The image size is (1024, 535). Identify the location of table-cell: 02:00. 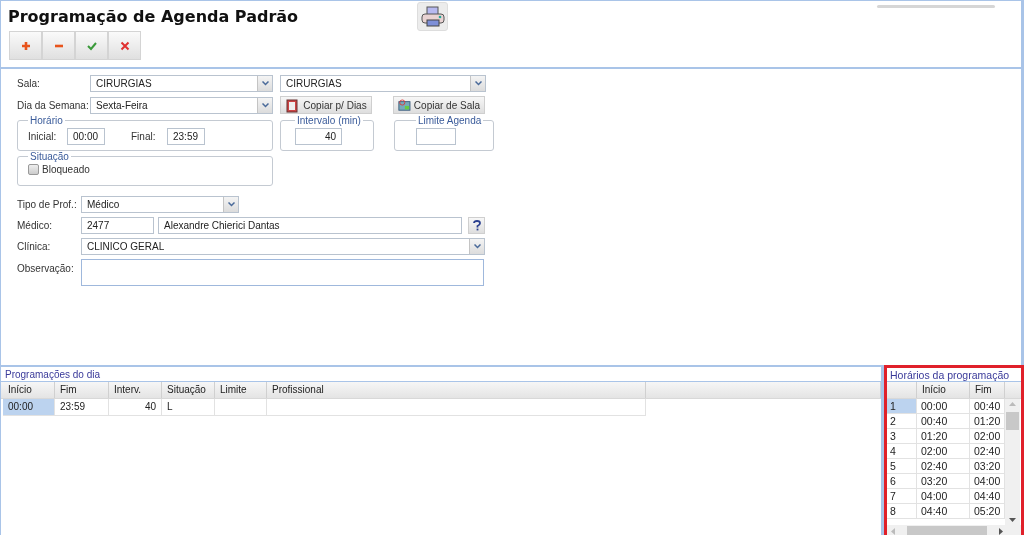
(943, 451).